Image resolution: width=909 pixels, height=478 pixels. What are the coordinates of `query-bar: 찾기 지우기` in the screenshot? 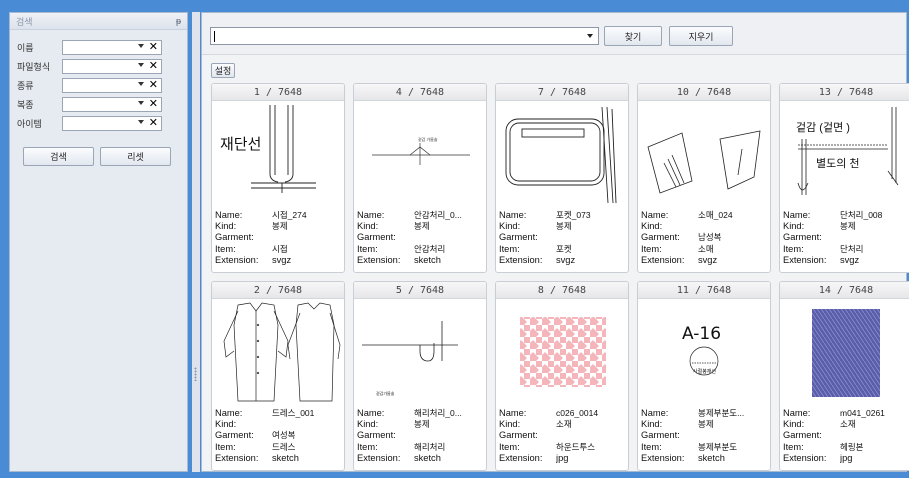 It's located at (554, 34).